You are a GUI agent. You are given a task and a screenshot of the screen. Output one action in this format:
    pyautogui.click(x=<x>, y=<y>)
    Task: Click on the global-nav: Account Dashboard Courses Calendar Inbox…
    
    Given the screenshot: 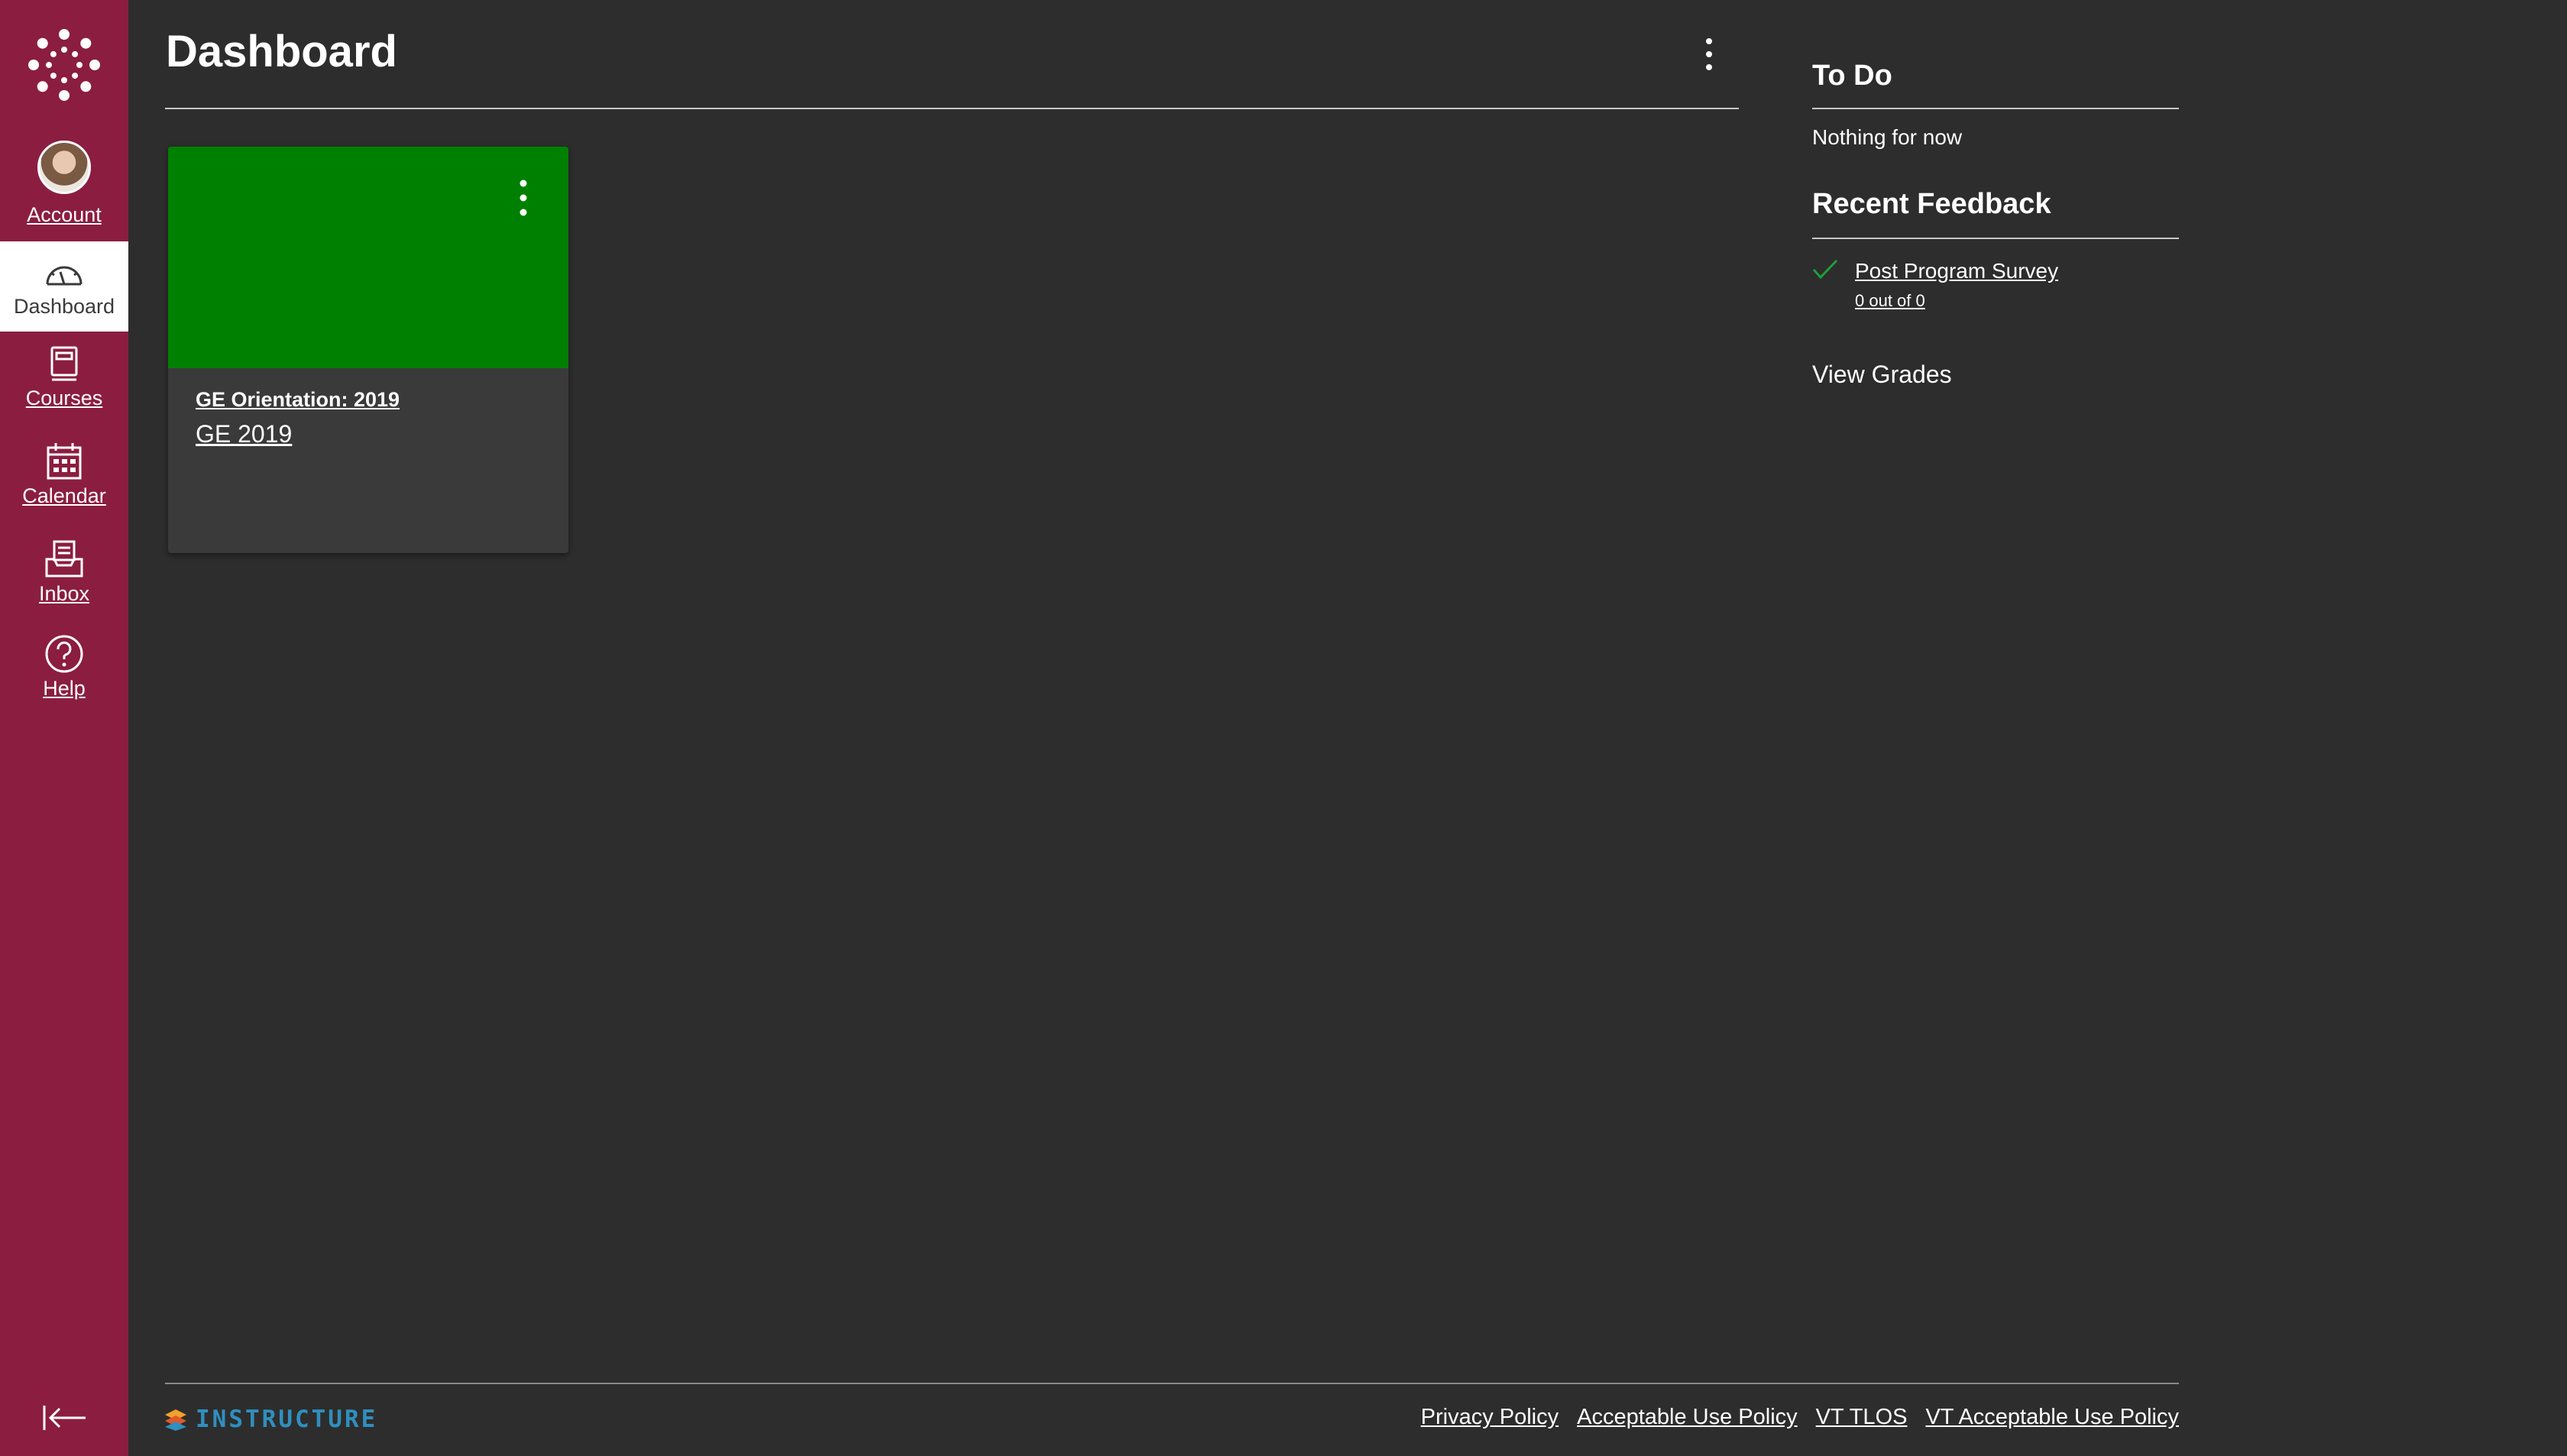 What is the action you would take?
    pyautogui.click(x=64, y=728)
    